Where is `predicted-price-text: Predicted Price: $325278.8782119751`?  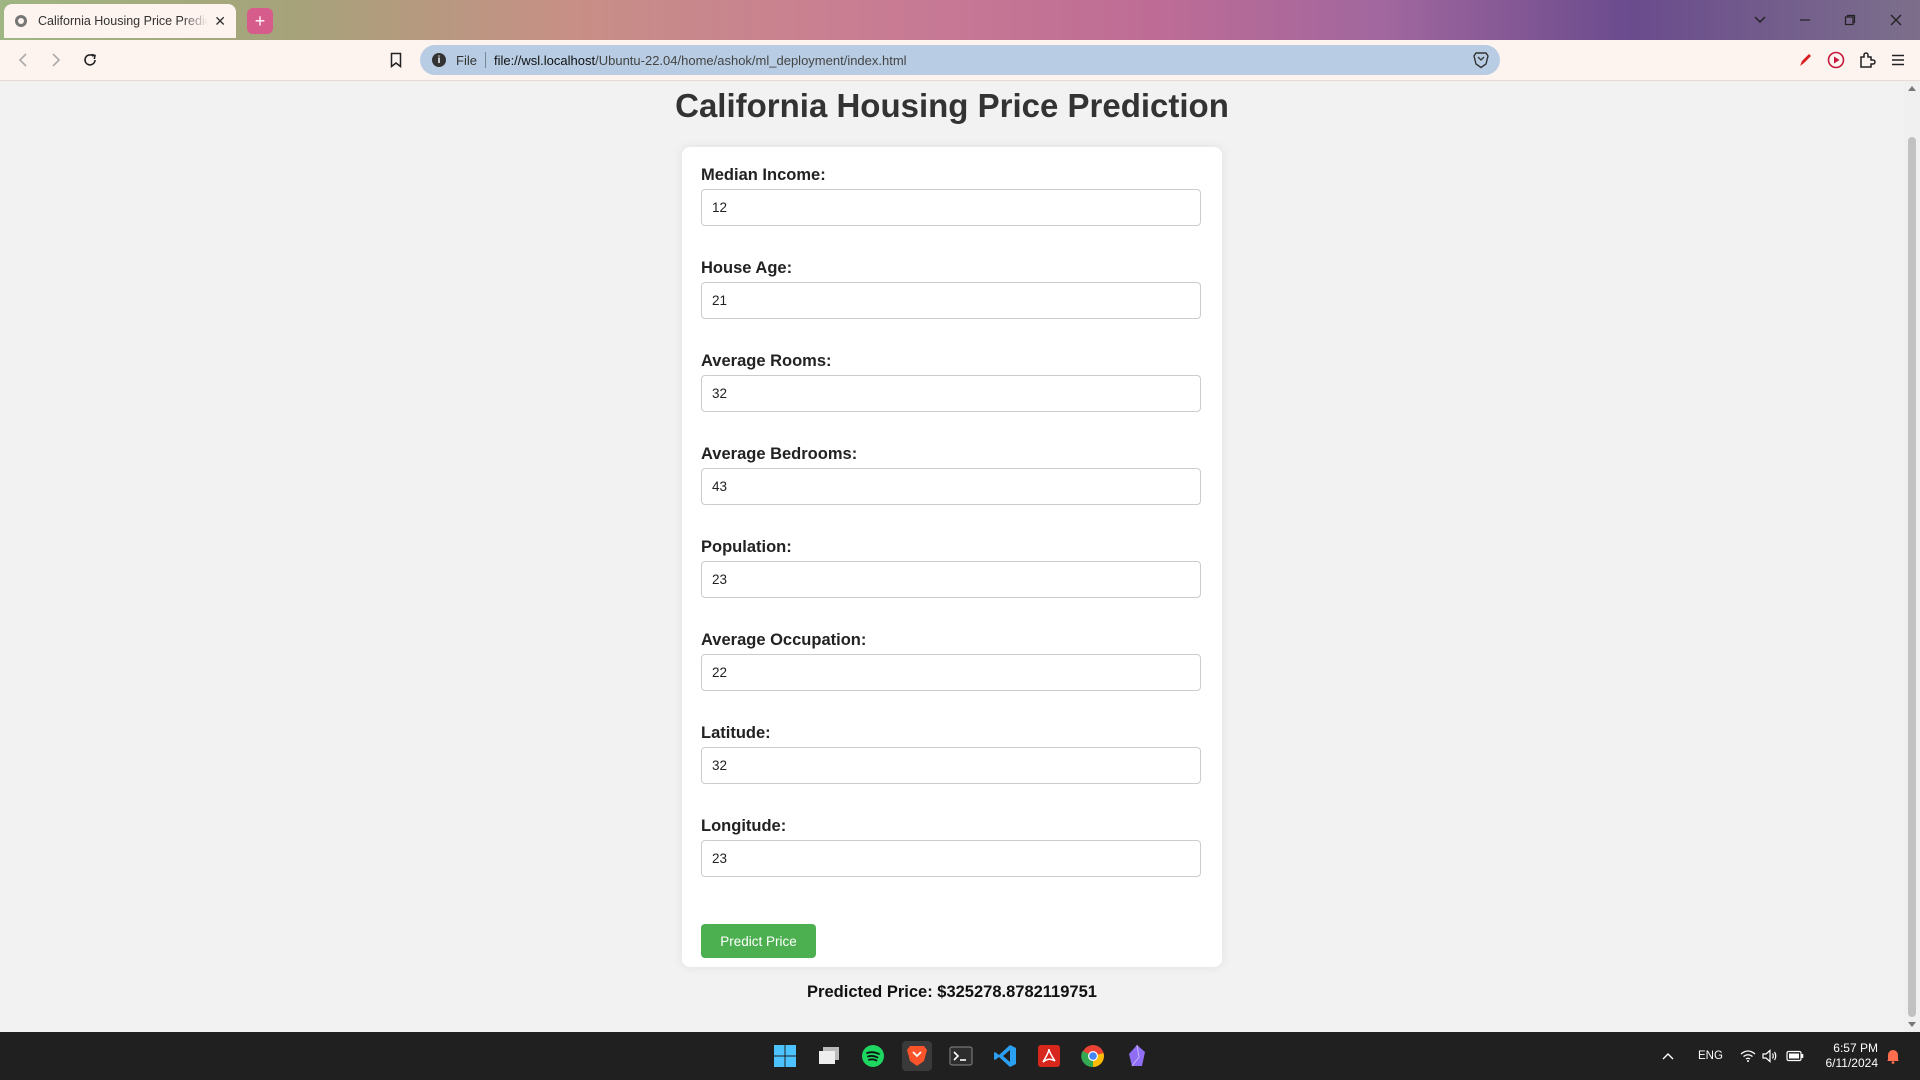
predicted-price-text: Predicted Price: $325278.8782119751 is located at coordinates (952, 992).